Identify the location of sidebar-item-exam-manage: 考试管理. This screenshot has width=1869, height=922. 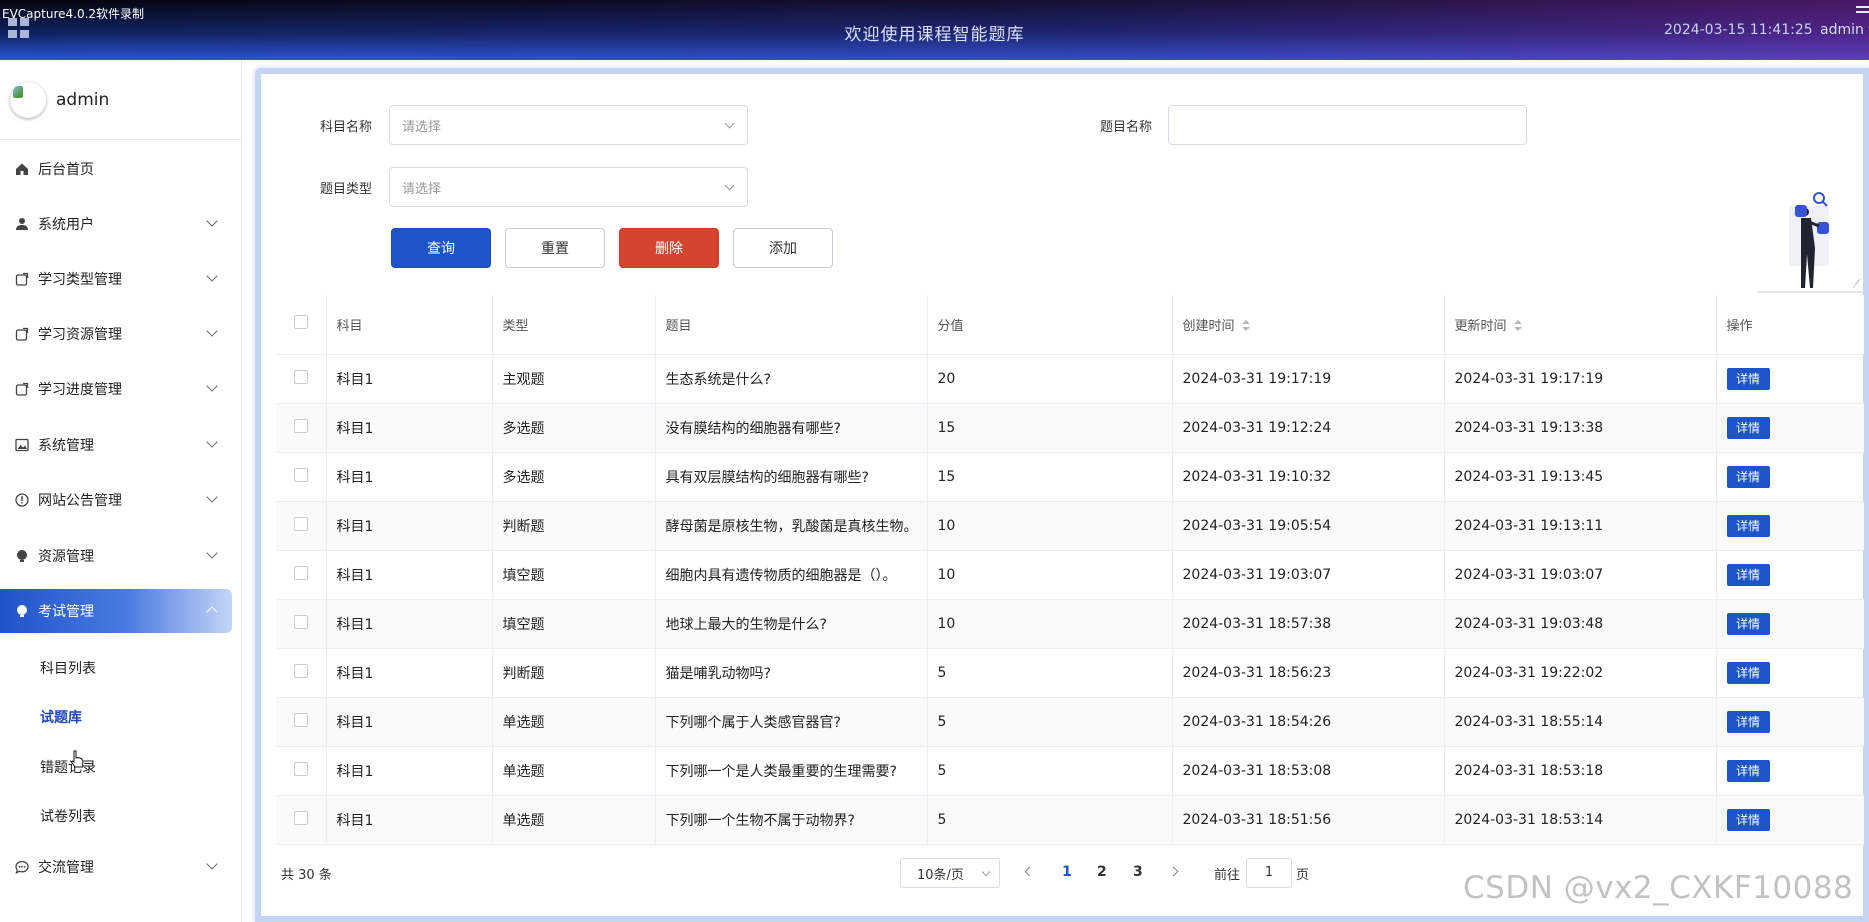
(116, 611).